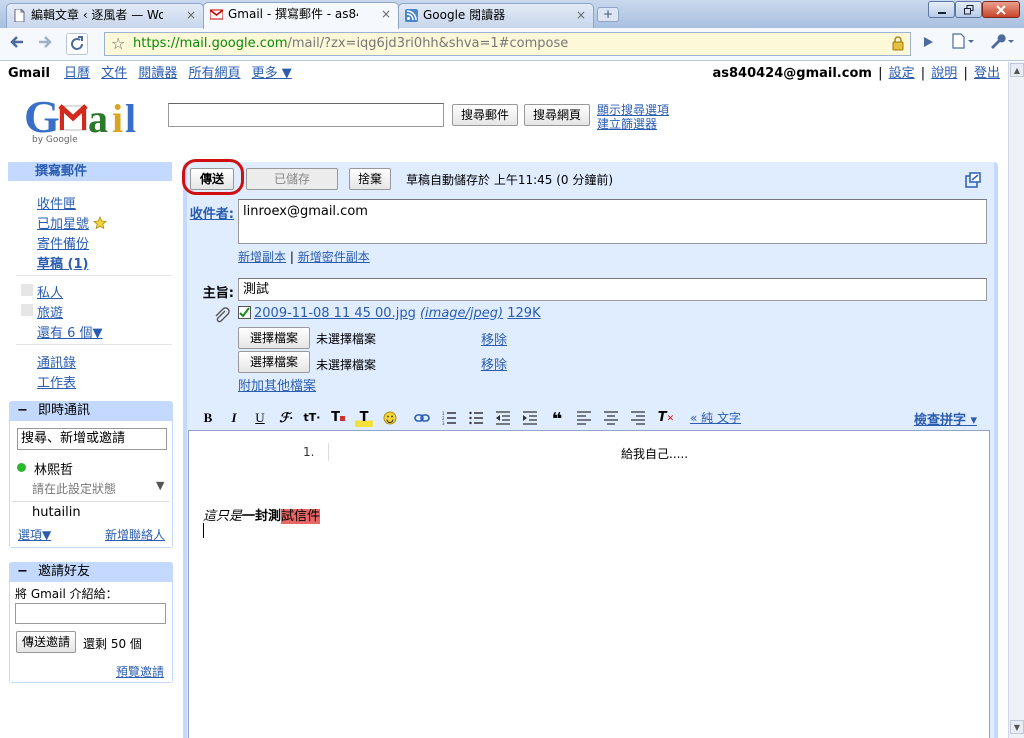 This screenshot has height=738, width=1024. What do you see at coordinates (1017, 70) in the screenshot?
I see `scroll-up-arrow-icon: ▲` at bounding box center [1017, 70].